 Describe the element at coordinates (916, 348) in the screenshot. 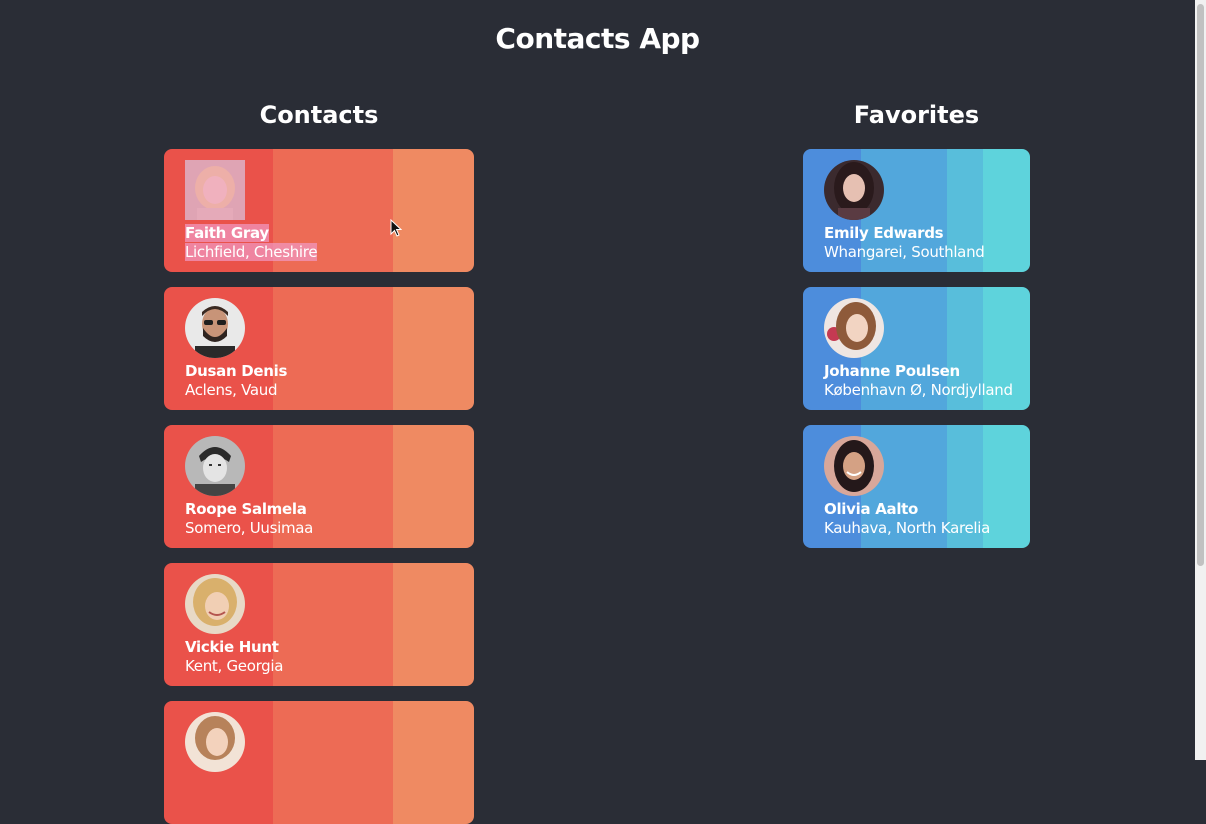

I see `favorite-card: Johanne Poulsen København Ø, Nordjylland` at that location.